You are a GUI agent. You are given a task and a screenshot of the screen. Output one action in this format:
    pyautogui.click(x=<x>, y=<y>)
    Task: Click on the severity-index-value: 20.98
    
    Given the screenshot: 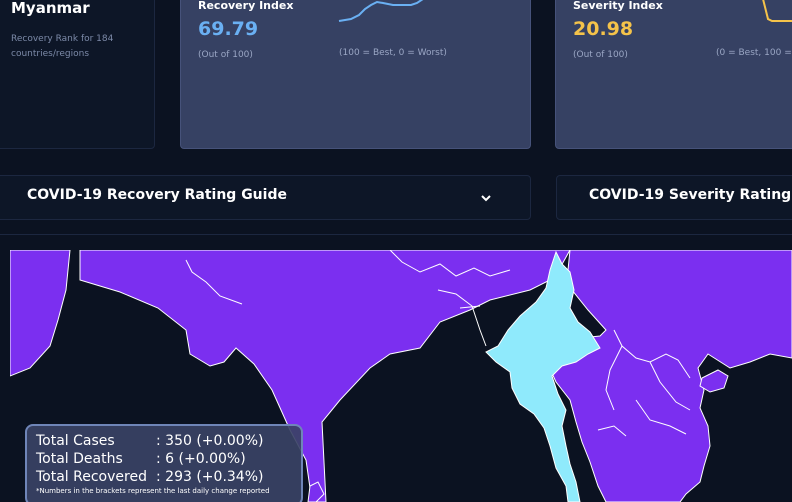 What is the action you would take?
    pyautogui.click(x=603, y=29)
    